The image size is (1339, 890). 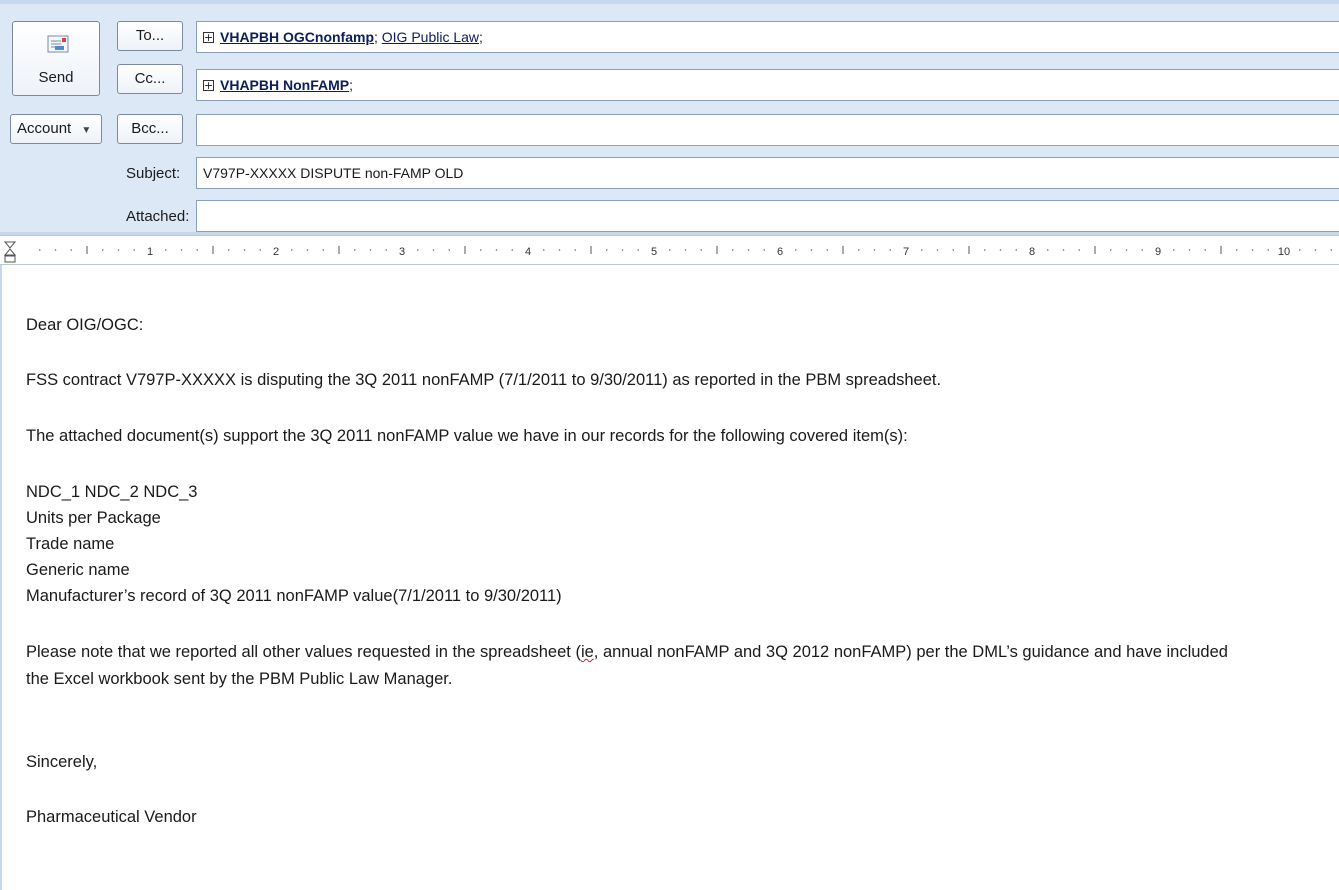 I want to click on subject-value: V797P-XXXXX DISPUTE non-FAMP OLD, so click(x=333, y=173).